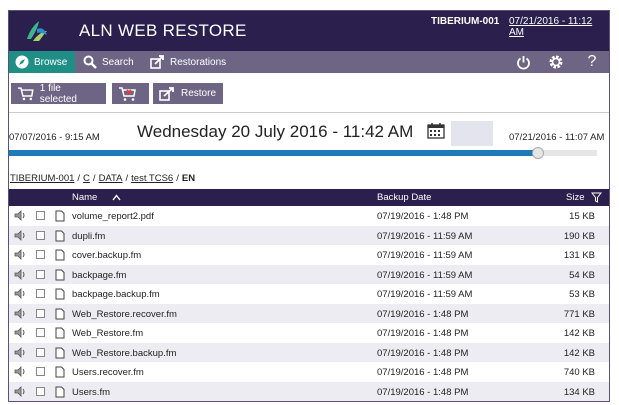  What do you see at coordinates (579, 314) in the screenshot?
I see `file-size: 771 KB` at bounding box center [579, 314].